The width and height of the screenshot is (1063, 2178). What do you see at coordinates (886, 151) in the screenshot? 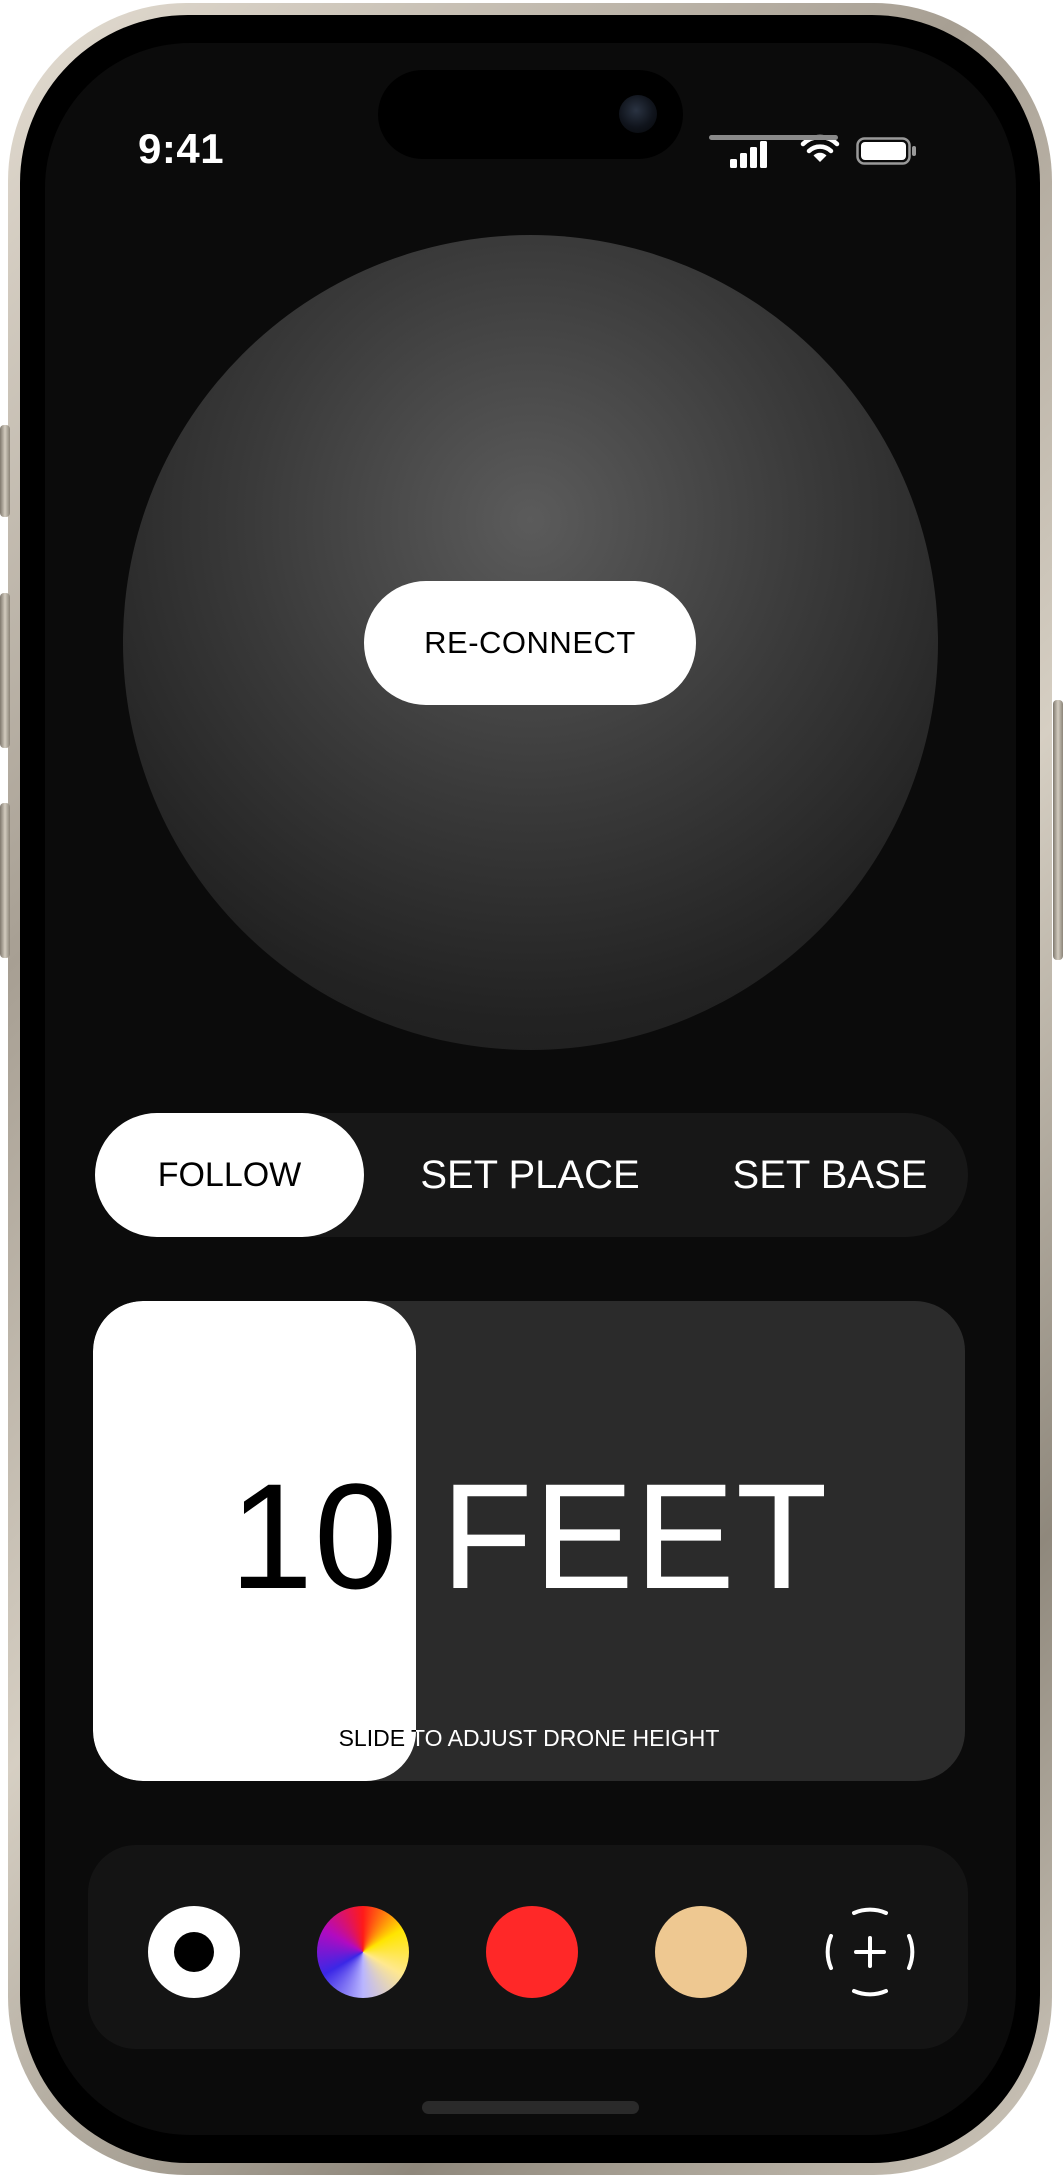
I see `battery-icon` at bounding box center [886, 151].